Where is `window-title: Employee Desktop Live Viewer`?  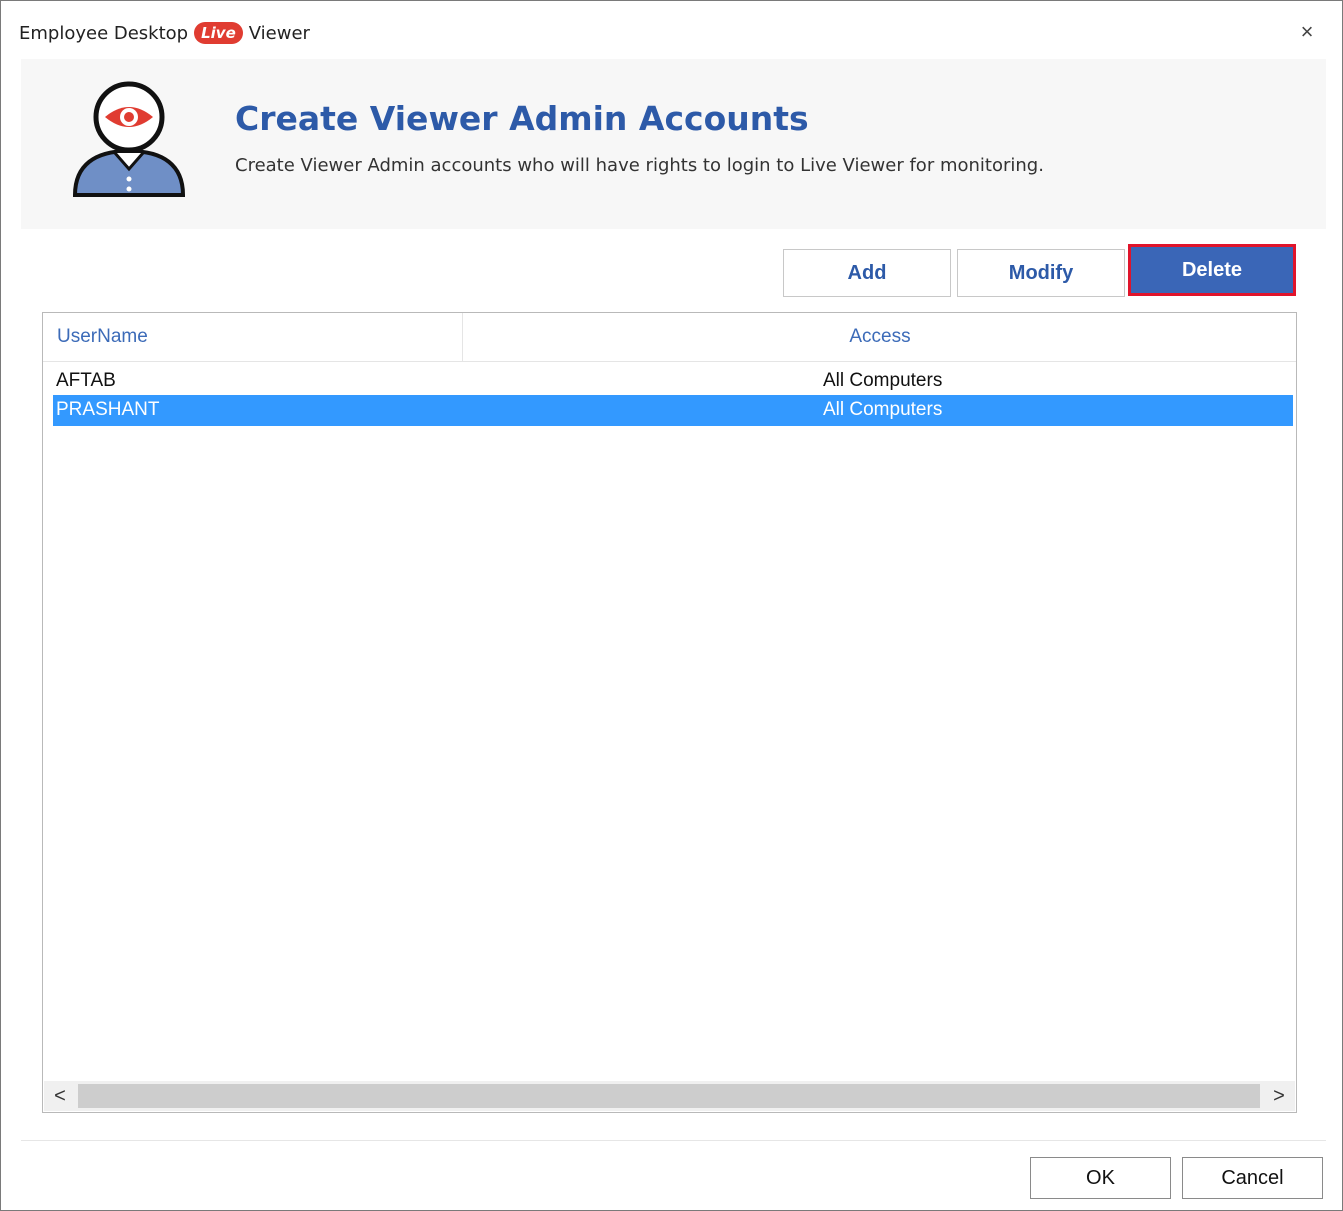 window-title: Employee Desktop Live Viewer is located at coordinates (164, 33).